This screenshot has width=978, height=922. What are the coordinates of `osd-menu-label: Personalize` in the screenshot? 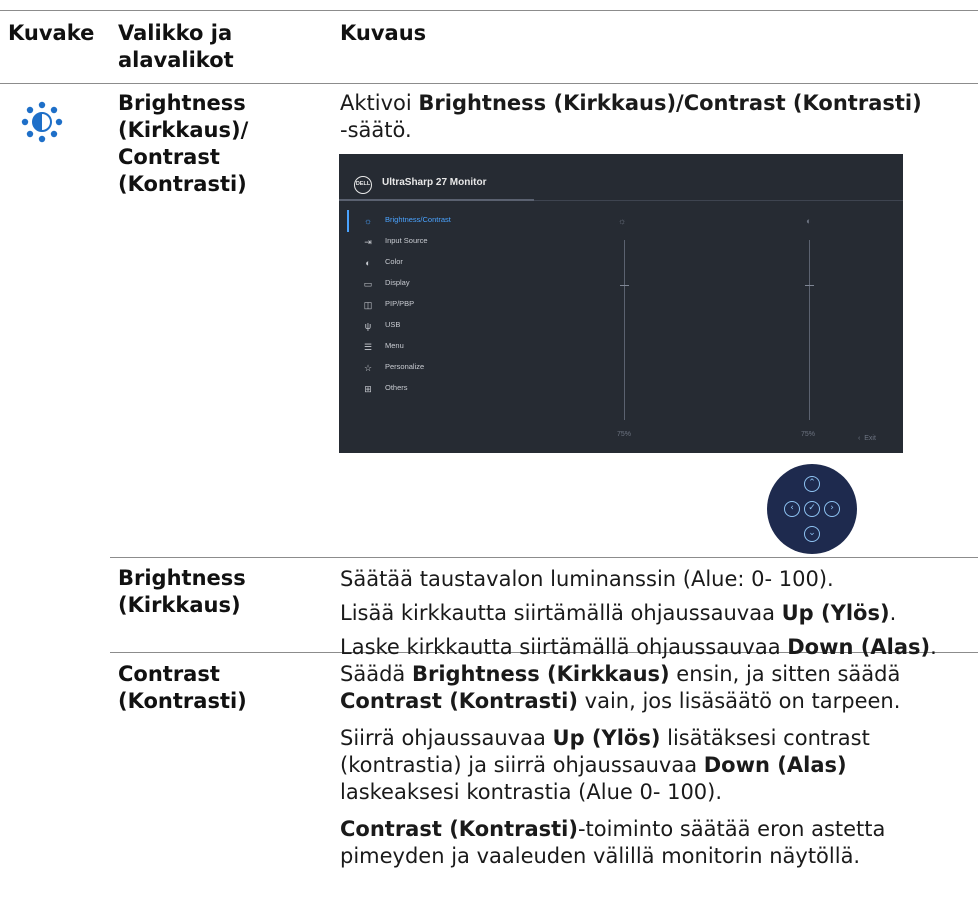 It's located at (405, 366).